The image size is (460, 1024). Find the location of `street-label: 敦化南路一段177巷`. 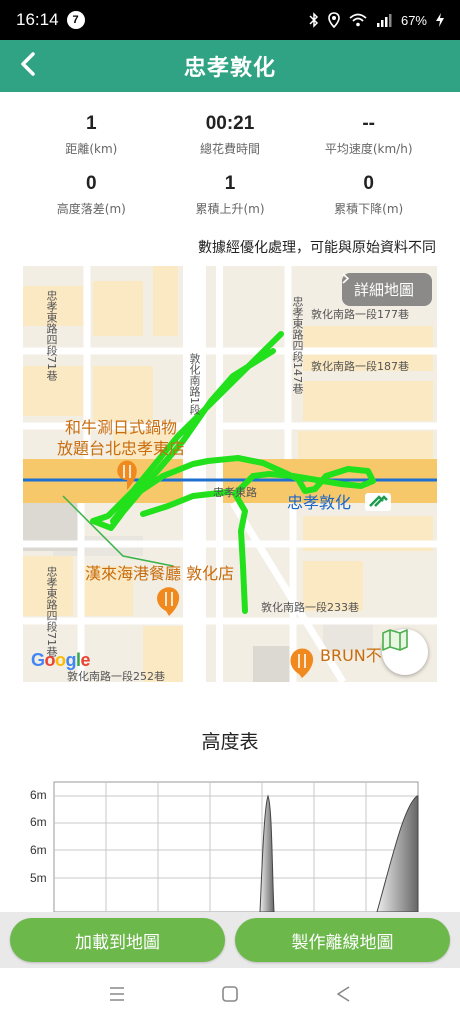

street-label: 敦化南路一段177巷 is located at coordinates (360, 314).